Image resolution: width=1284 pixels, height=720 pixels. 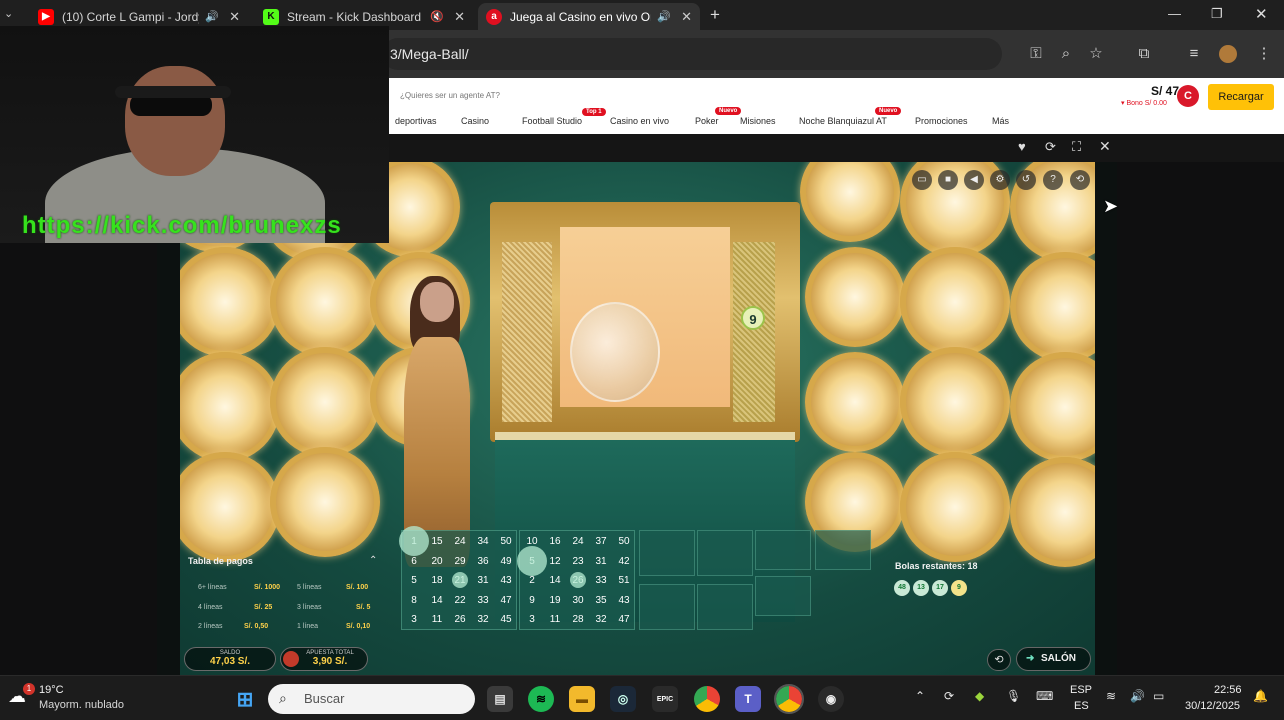 I want to click on file-explorer-icon: ▬, so click(x=582, y=699).